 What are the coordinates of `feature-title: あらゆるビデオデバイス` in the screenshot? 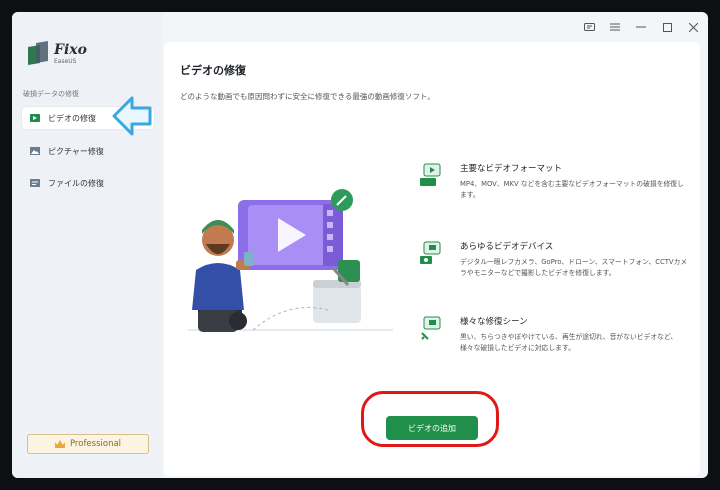 It's located at (507, 247).